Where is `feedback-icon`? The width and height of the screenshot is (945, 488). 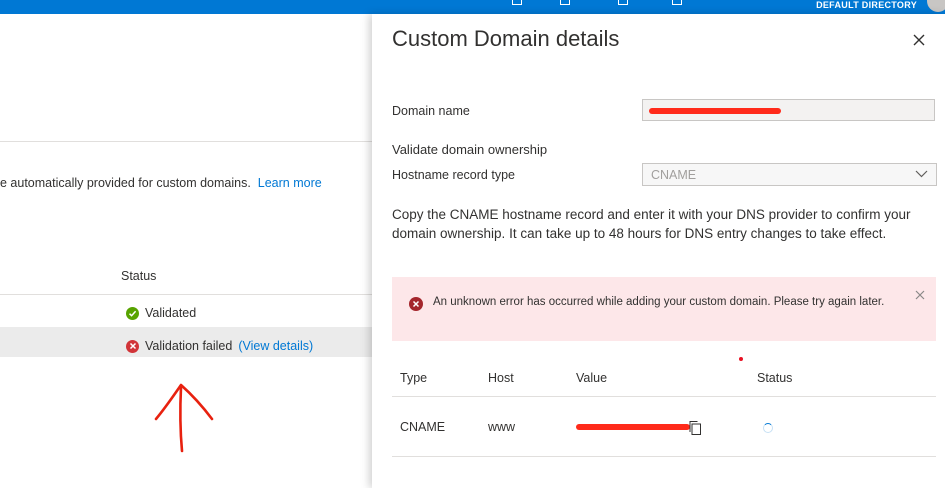 feedback-icon is located at coordinates (677, 2).